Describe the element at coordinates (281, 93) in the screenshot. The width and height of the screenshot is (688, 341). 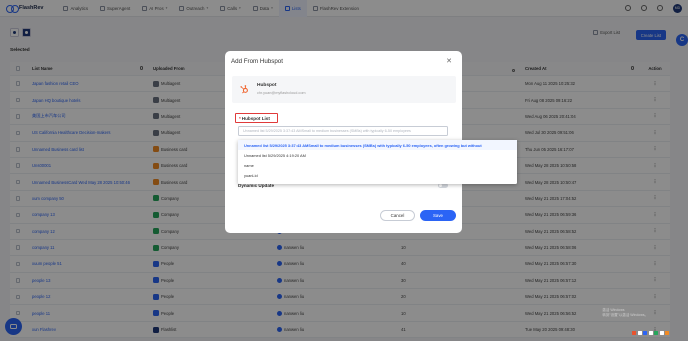
I see `hubspot-account-email: chr.yuan@myflashcloud.com` at that location.